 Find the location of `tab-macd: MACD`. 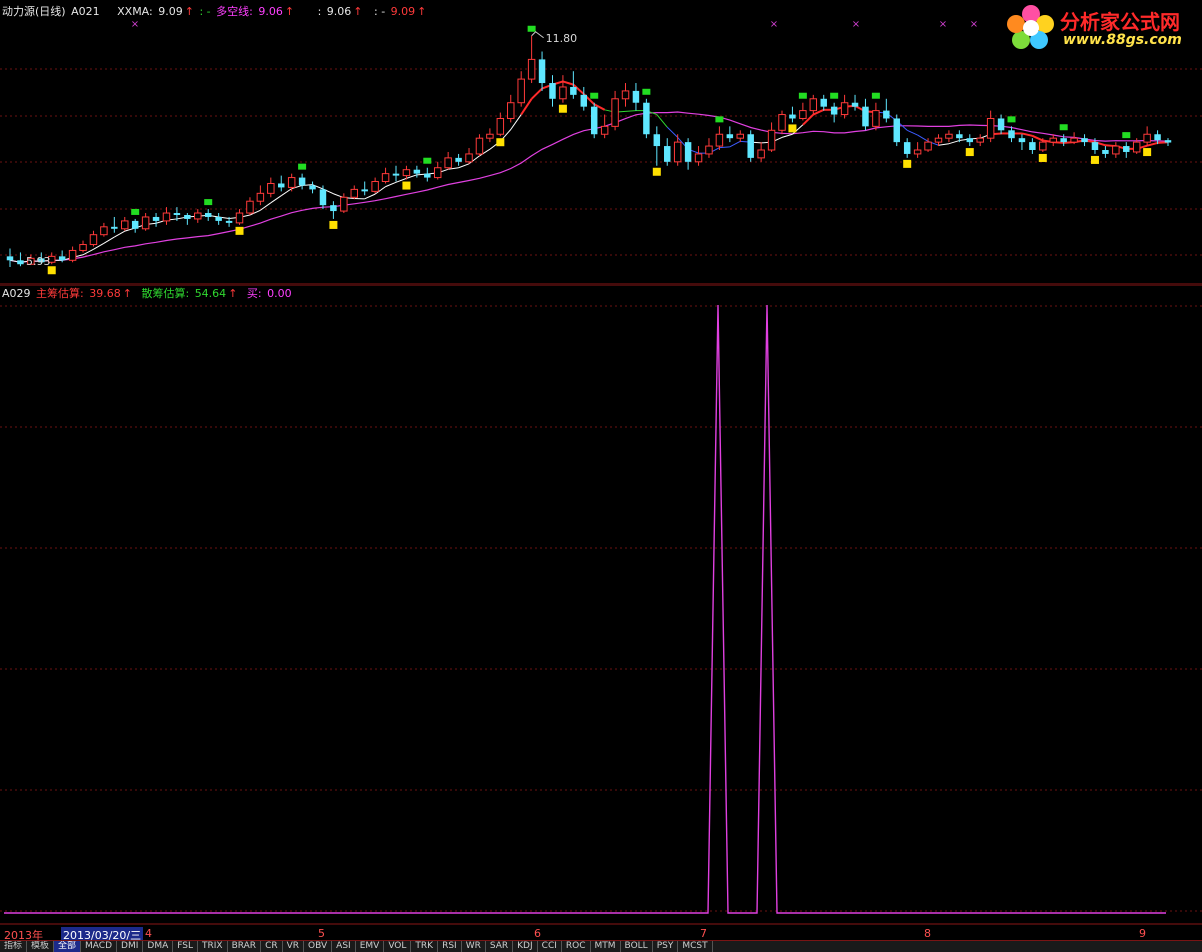

tab-macd: MACD is located at coordinates (99, 946).